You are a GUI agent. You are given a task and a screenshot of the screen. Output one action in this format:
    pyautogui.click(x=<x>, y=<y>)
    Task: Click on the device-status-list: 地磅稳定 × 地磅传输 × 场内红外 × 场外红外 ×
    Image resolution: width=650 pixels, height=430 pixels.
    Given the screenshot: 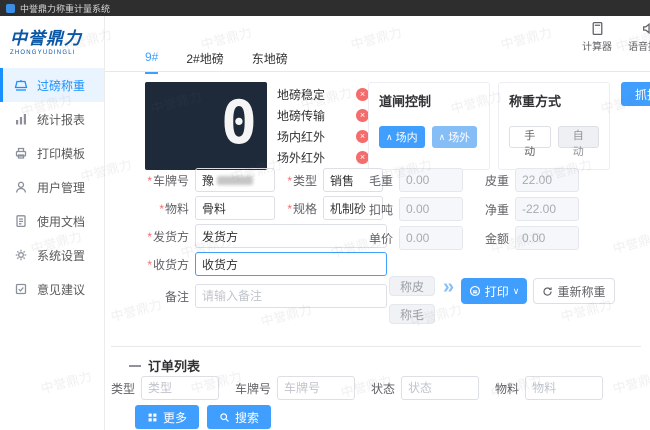 What is the action you would take?
    pyautogui.click(x=323, y=126)
    